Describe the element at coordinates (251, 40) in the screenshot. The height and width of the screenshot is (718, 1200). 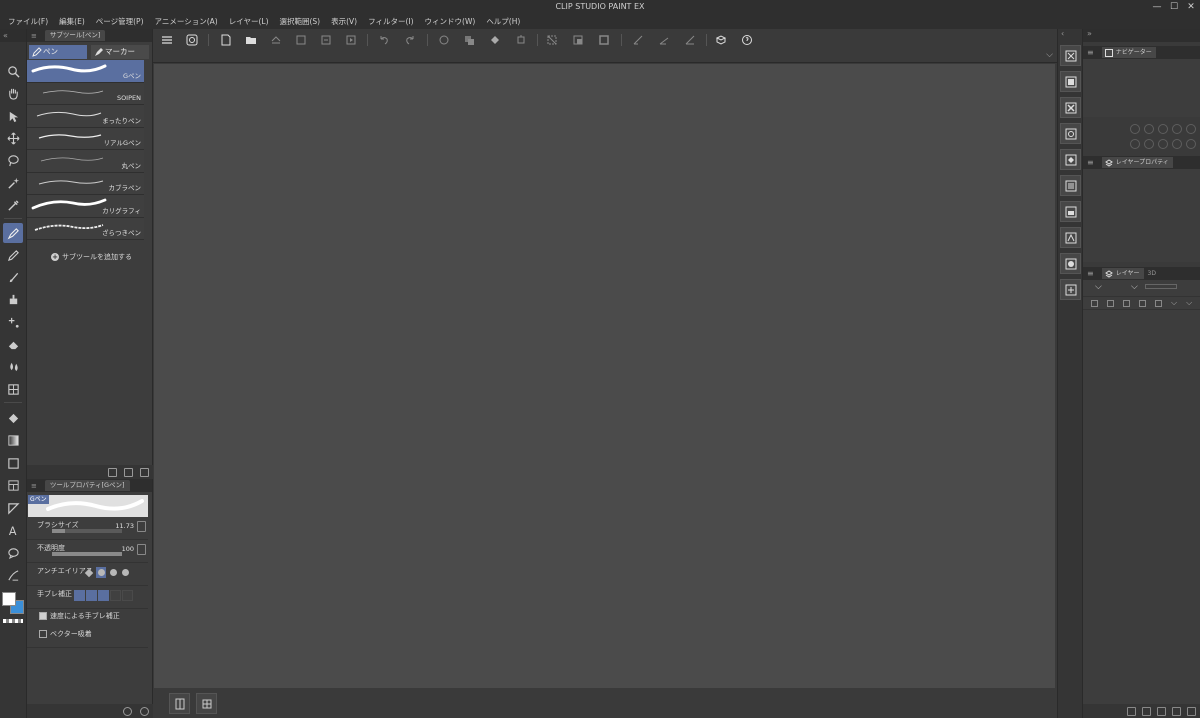
I see `open-folder-icon` at that location.